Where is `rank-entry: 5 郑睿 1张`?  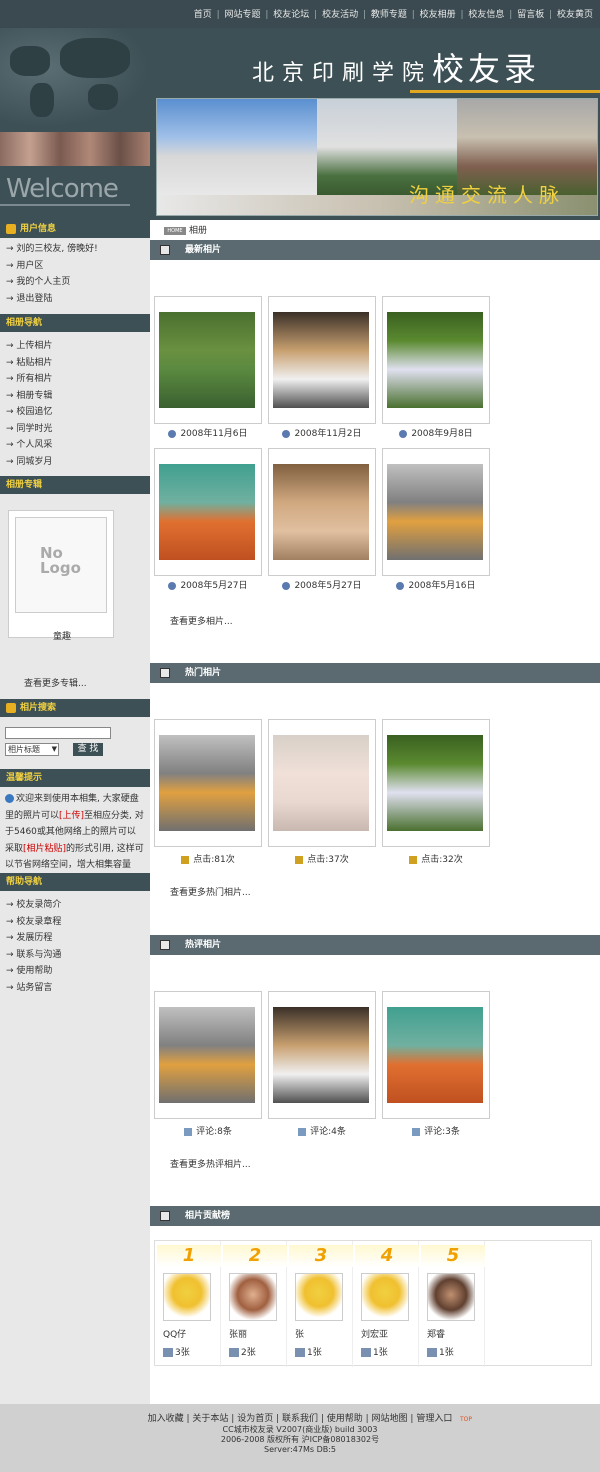
rank-entry: 5 郑睿 1张 is located at coordinates (453, 1304).